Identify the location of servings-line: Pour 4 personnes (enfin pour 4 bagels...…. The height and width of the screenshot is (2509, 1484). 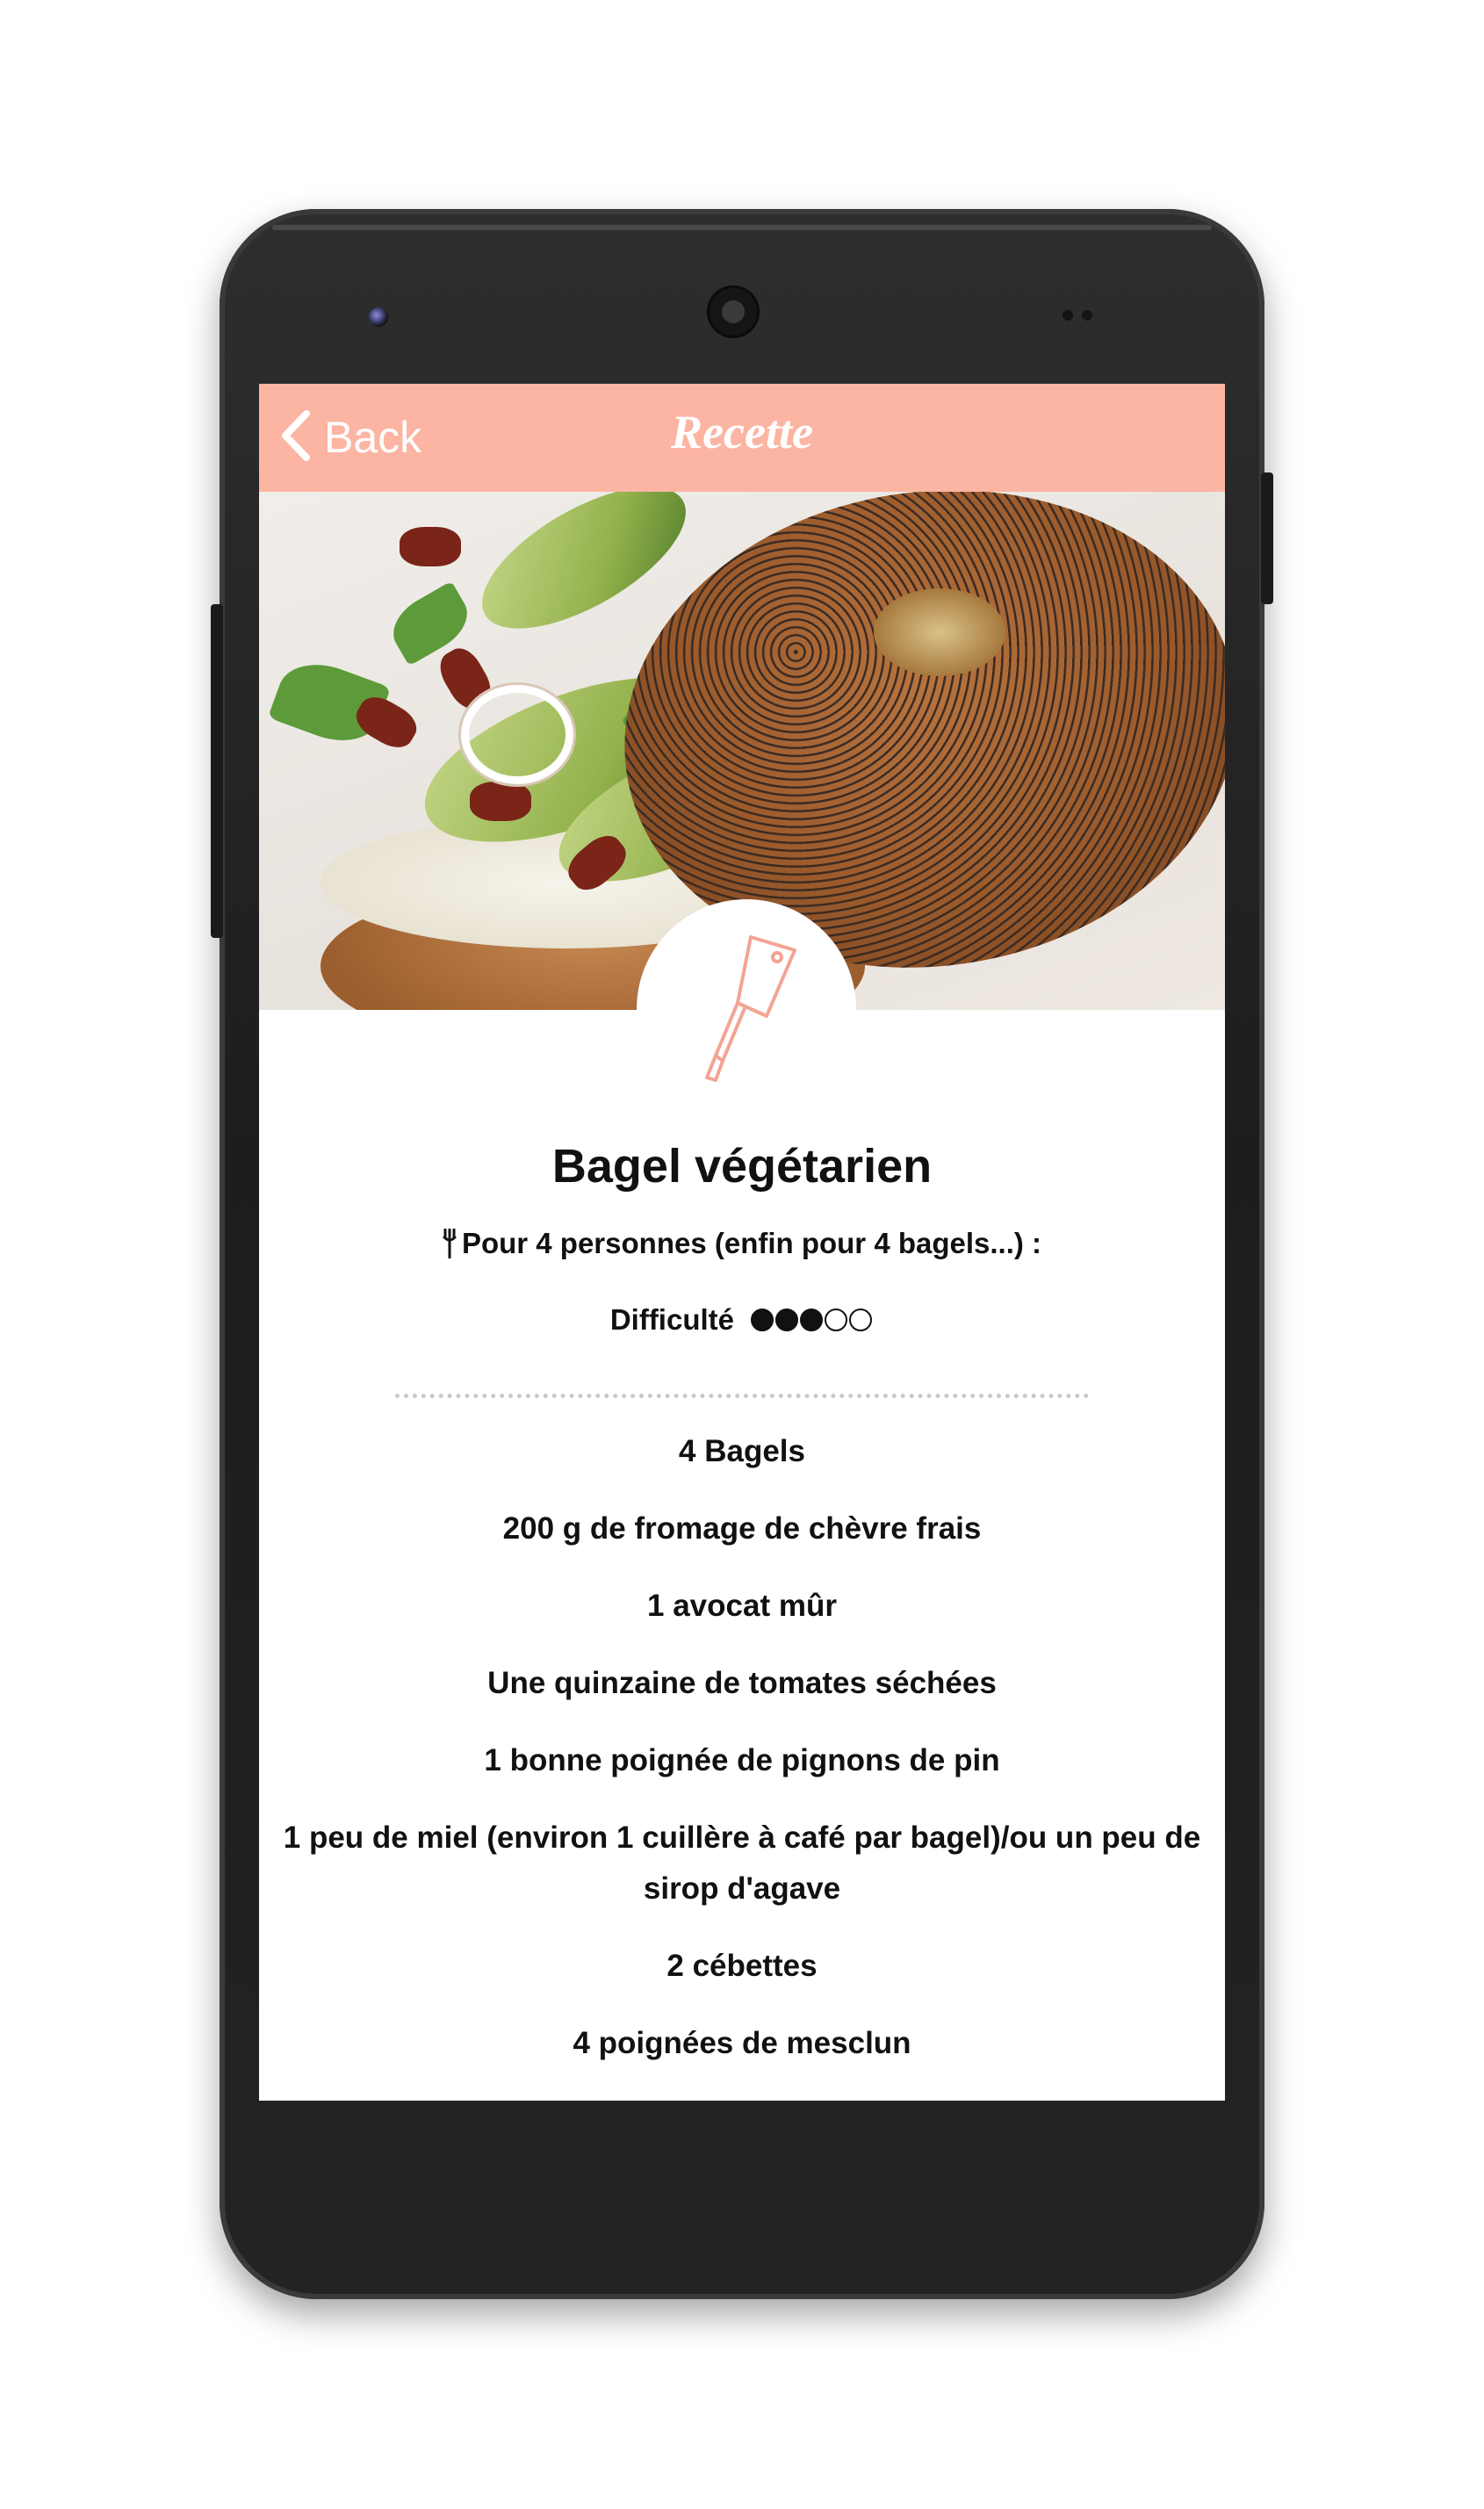
(742, 1243).